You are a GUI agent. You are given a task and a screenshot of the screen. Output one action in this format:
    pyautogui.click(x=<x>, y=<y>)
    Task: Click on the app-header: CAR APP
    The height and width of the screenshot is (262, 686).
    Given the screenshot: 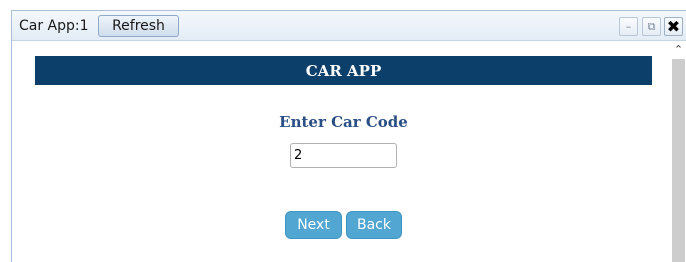 What is the action you would take?
    pyautogui.click(x=343, y=70)
    